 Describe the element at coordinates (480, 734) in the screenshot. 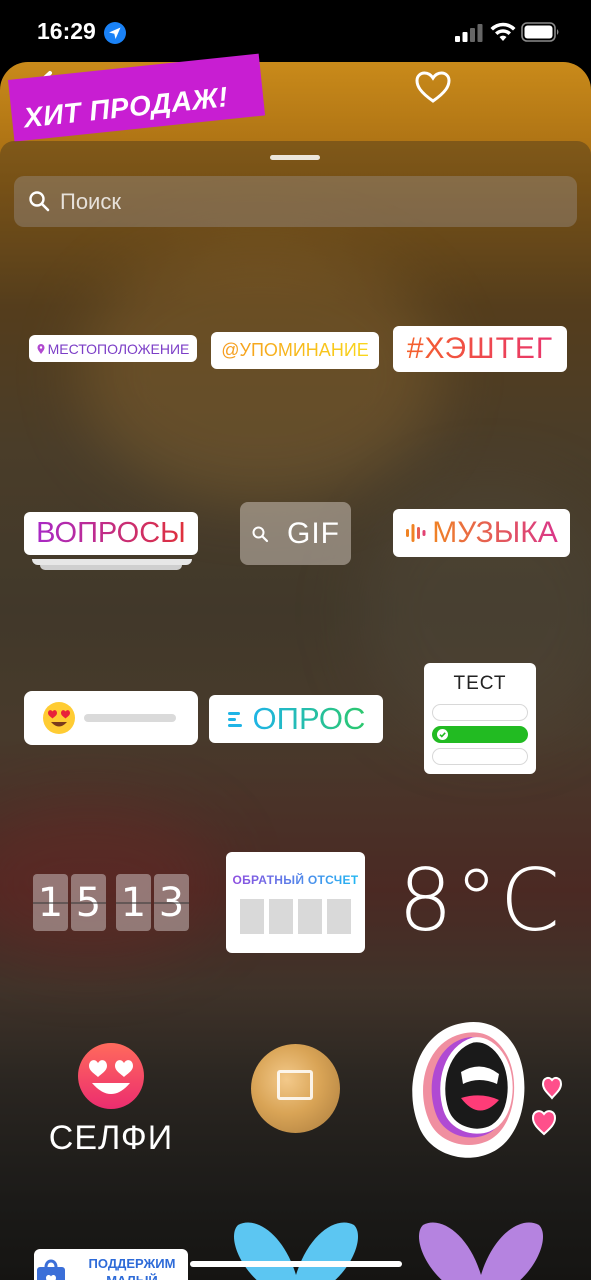

I see `quiz-option-correct` at that location.